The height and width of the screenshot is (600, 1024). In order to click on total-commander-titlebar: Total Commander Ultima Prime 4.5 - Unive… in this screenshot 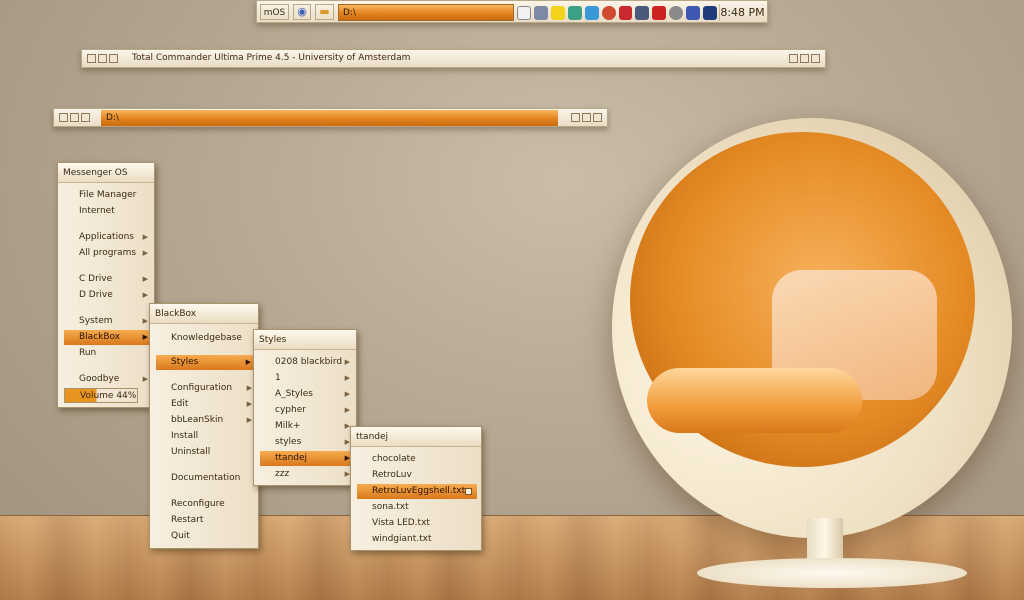, I will do `click(453, 58)`.